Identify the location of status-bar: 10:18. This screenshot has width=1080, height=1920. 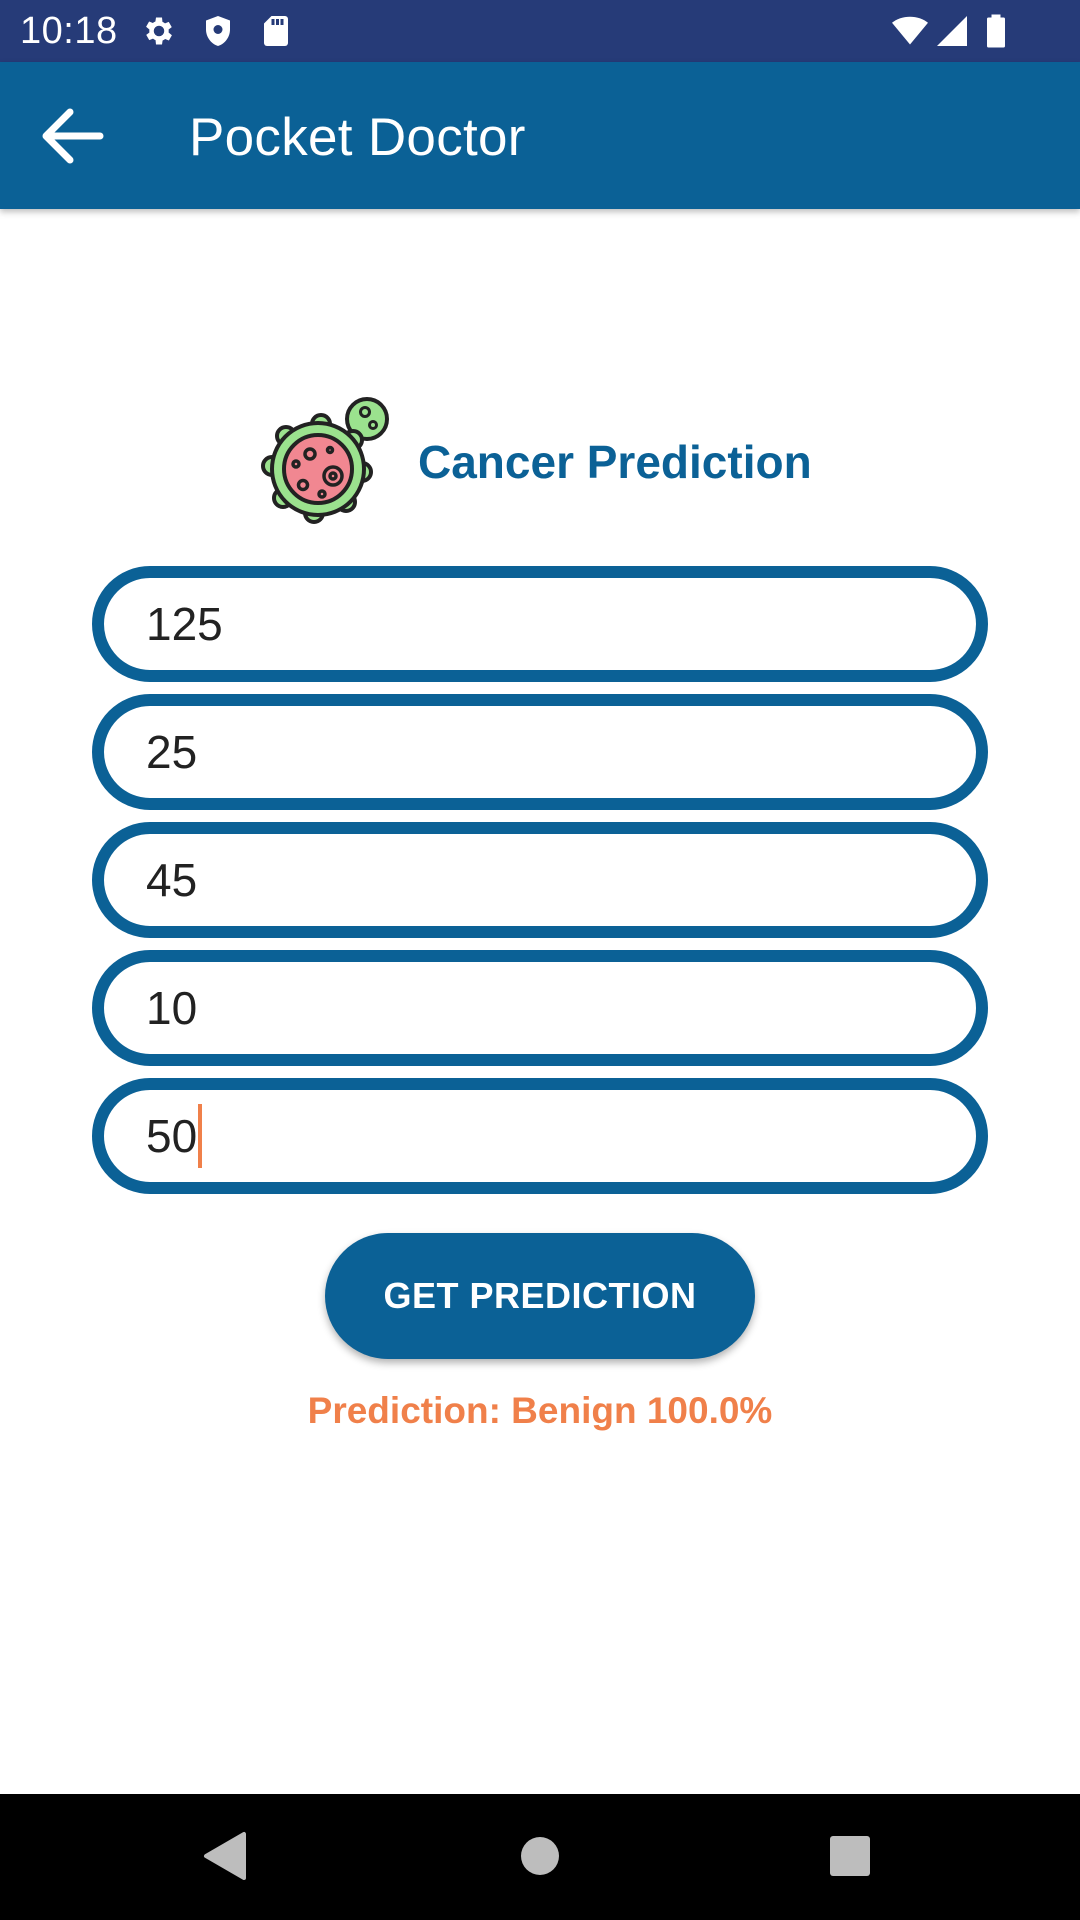
(540, 31).